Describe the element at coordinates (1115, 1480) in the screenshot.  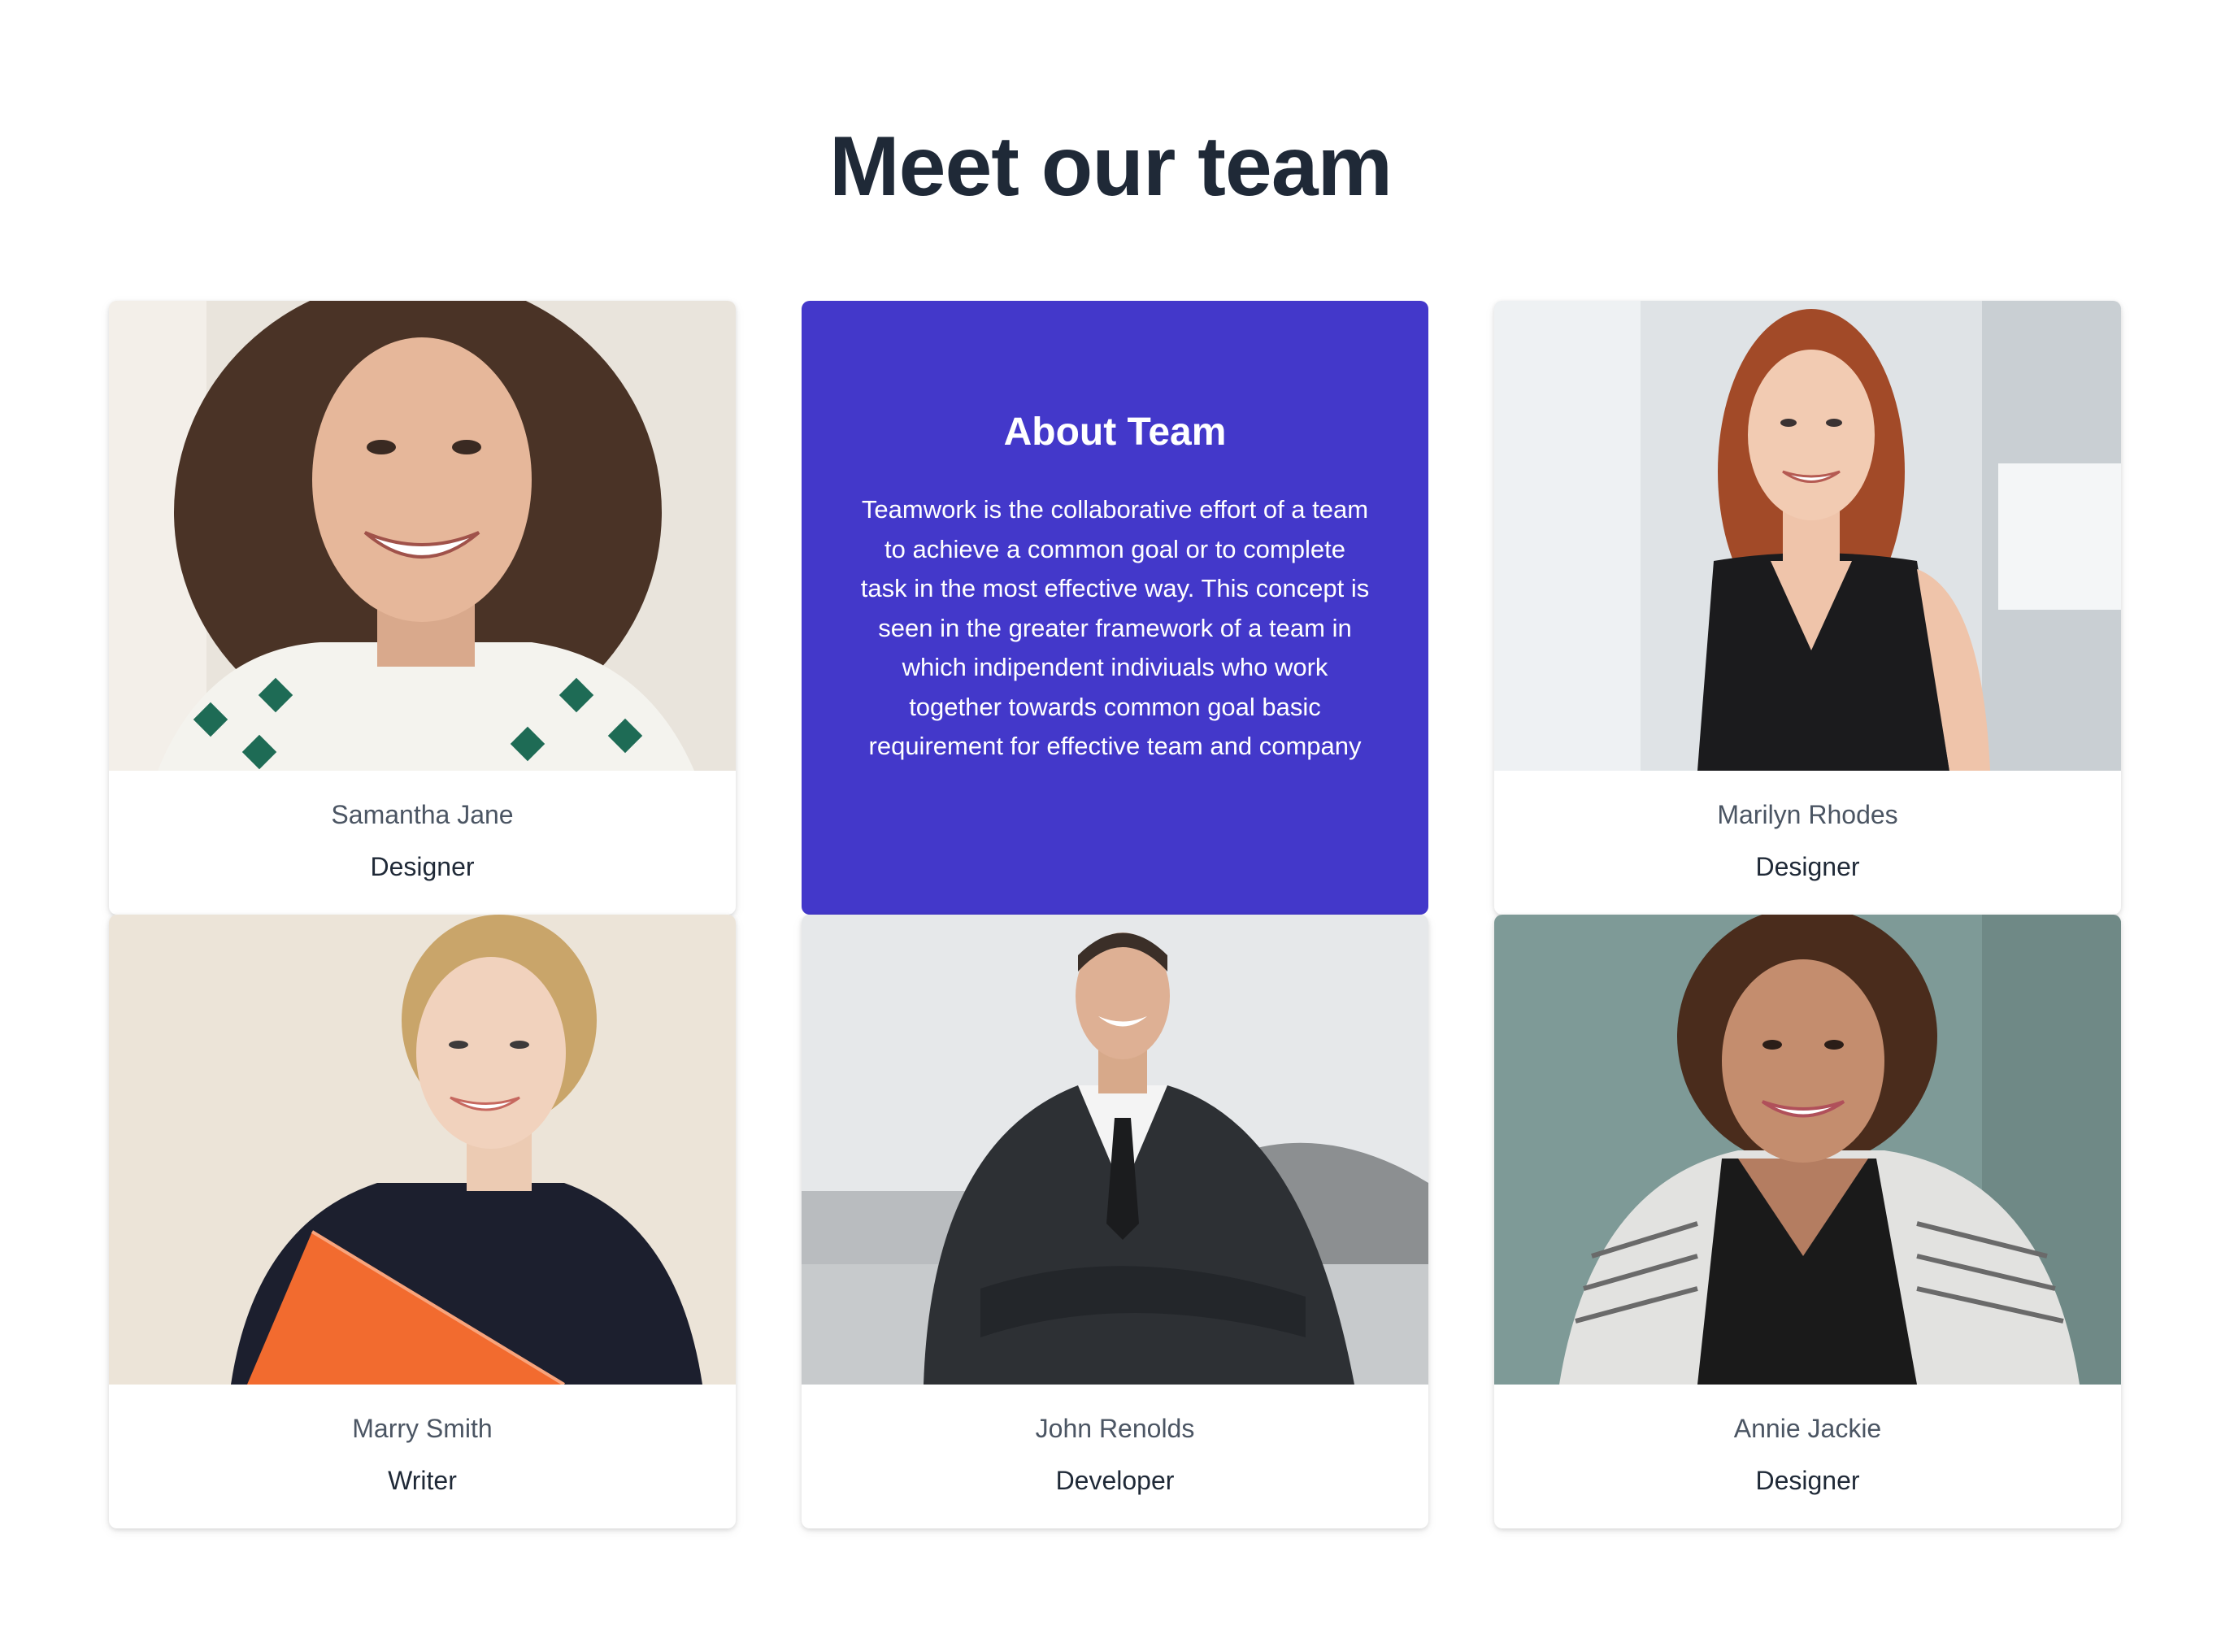
I see `member-role: Developer` at that location.